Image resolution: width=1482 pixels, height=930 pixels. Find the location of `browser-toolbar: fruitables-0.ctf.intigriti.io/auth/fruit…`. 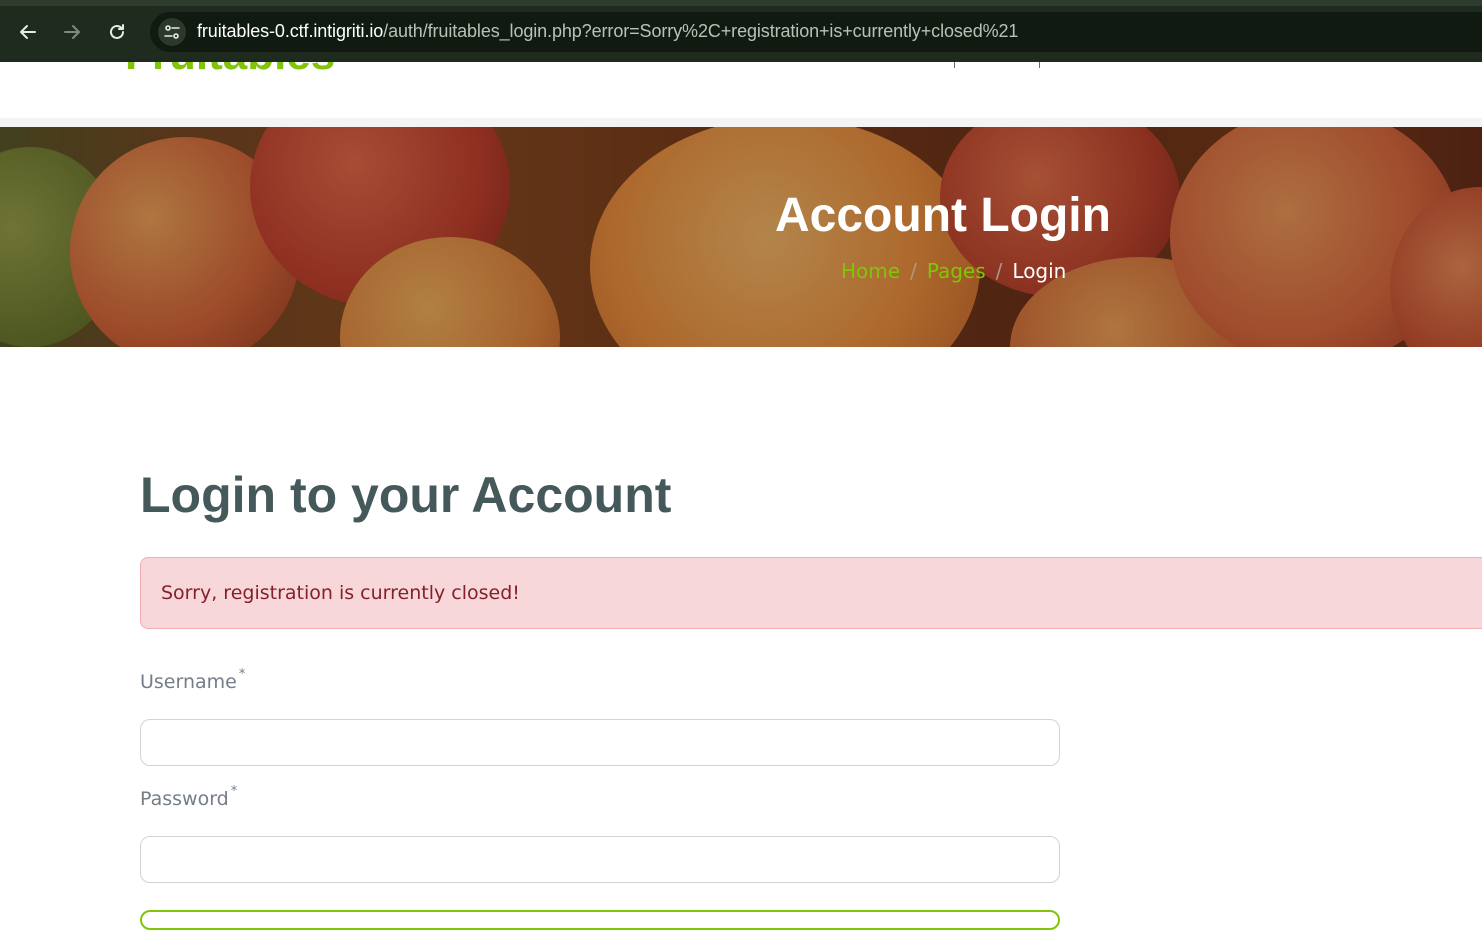

browser-toolbar: fruitables-0.ctf.intigriti.io/auth/fruit… is located at coordinates (741, 31).